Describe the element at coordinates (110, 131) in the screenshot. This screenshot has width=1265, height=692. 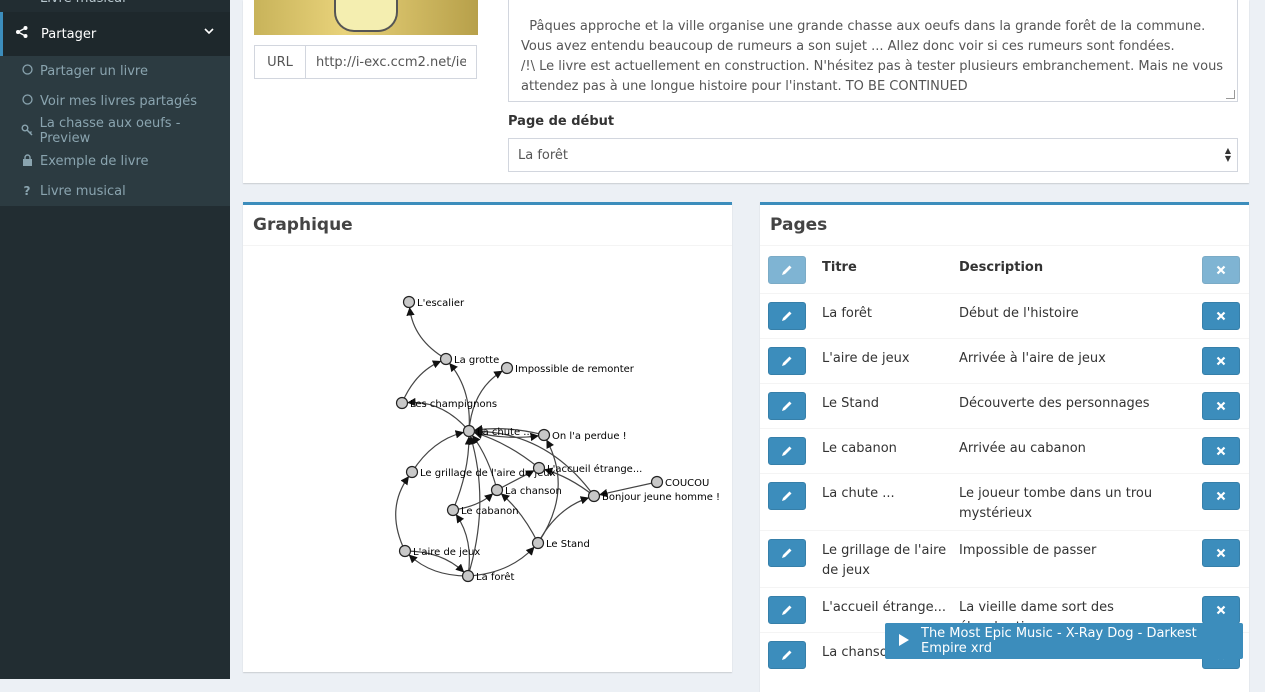
I see `sidebar-item-label: La chasse aux oeufs - Preview` at that location.